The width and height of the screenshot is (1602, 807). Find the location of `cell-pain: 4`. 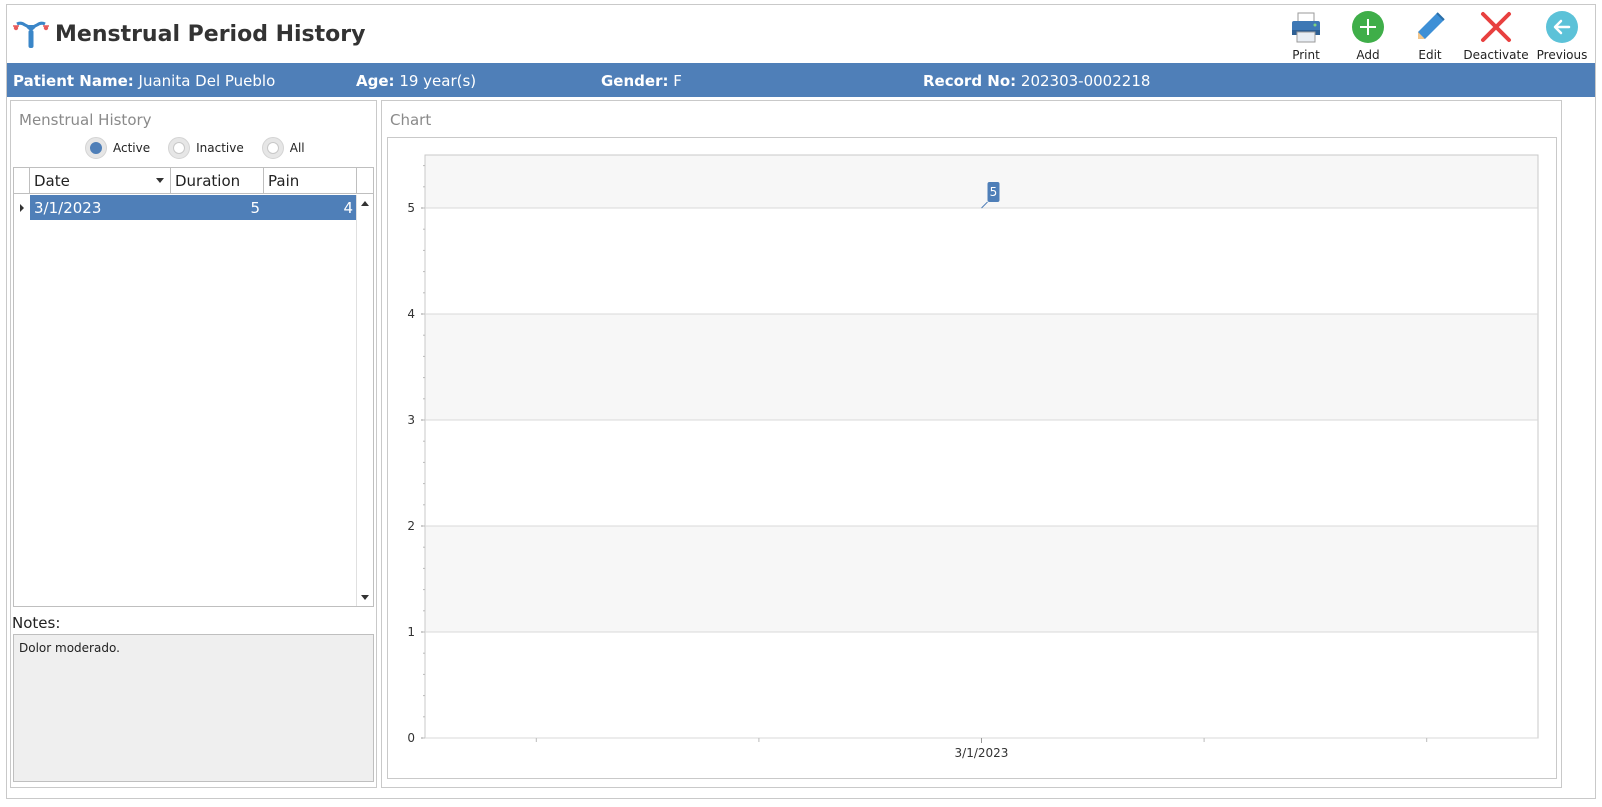

cell-pain: 4 is located at coordinates (310, 207).